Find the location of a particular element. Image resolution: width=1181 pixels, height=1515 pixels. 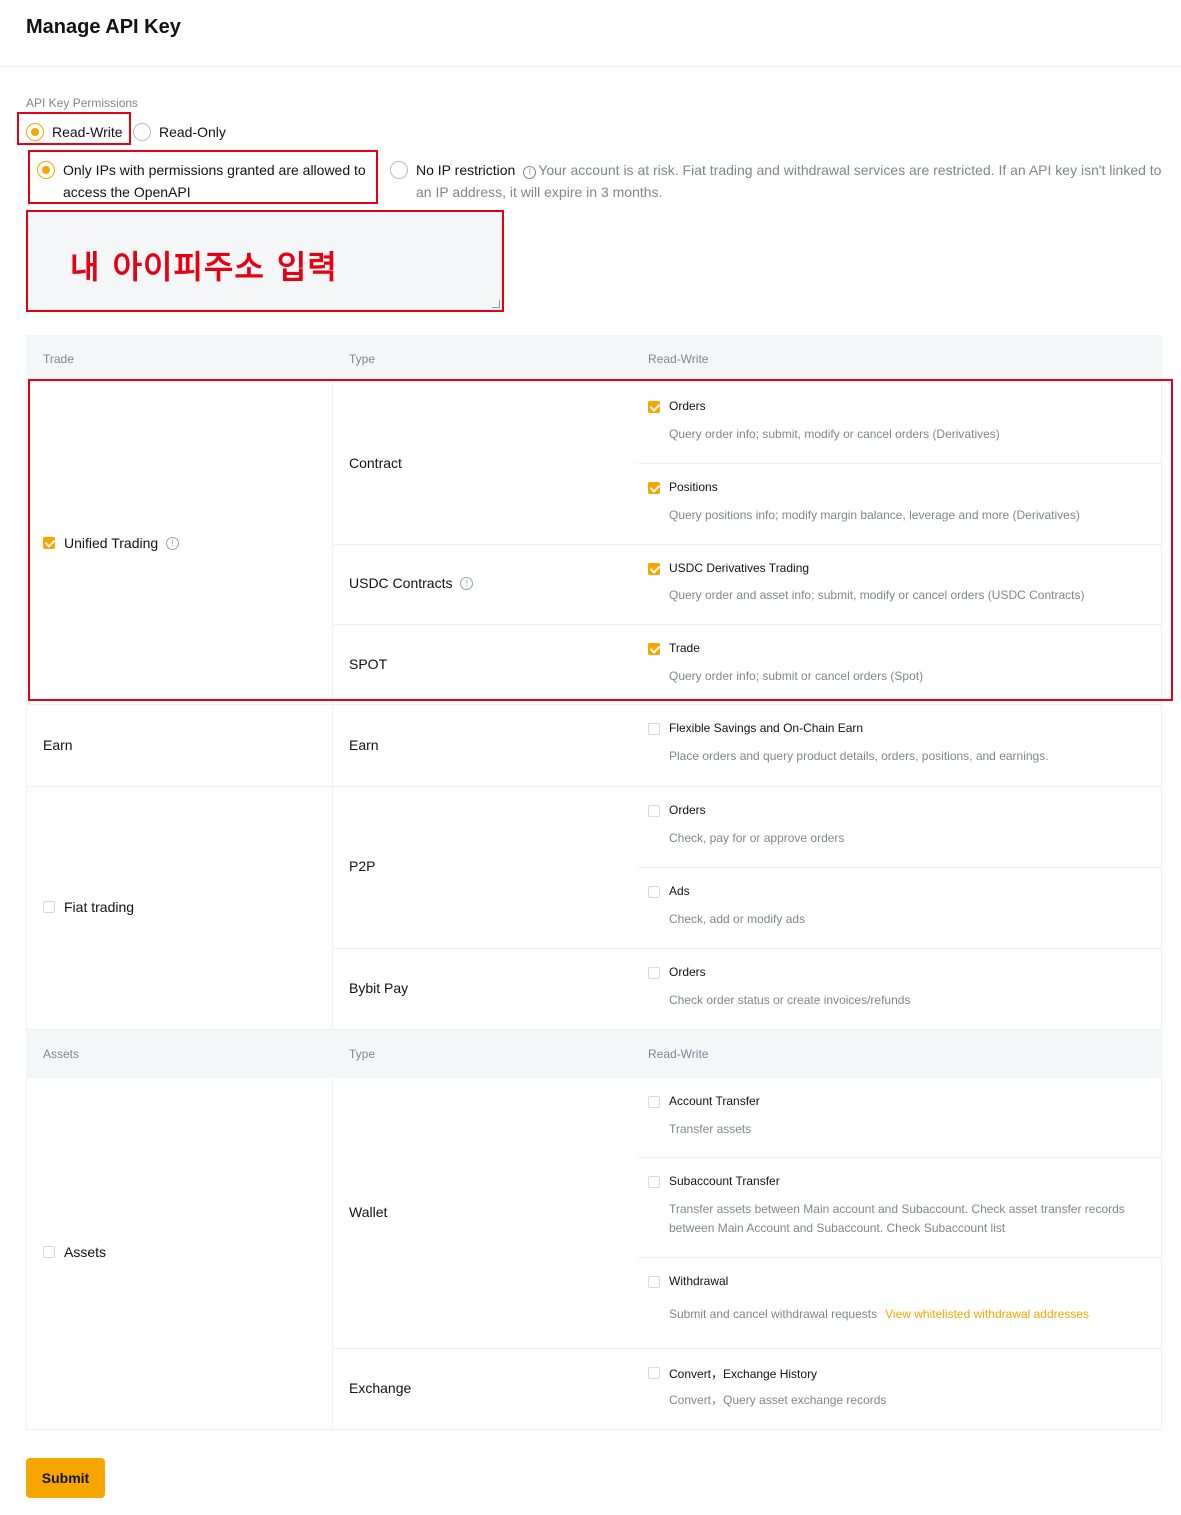

type-earn-label: Earn is located at coordinates (364, 745).